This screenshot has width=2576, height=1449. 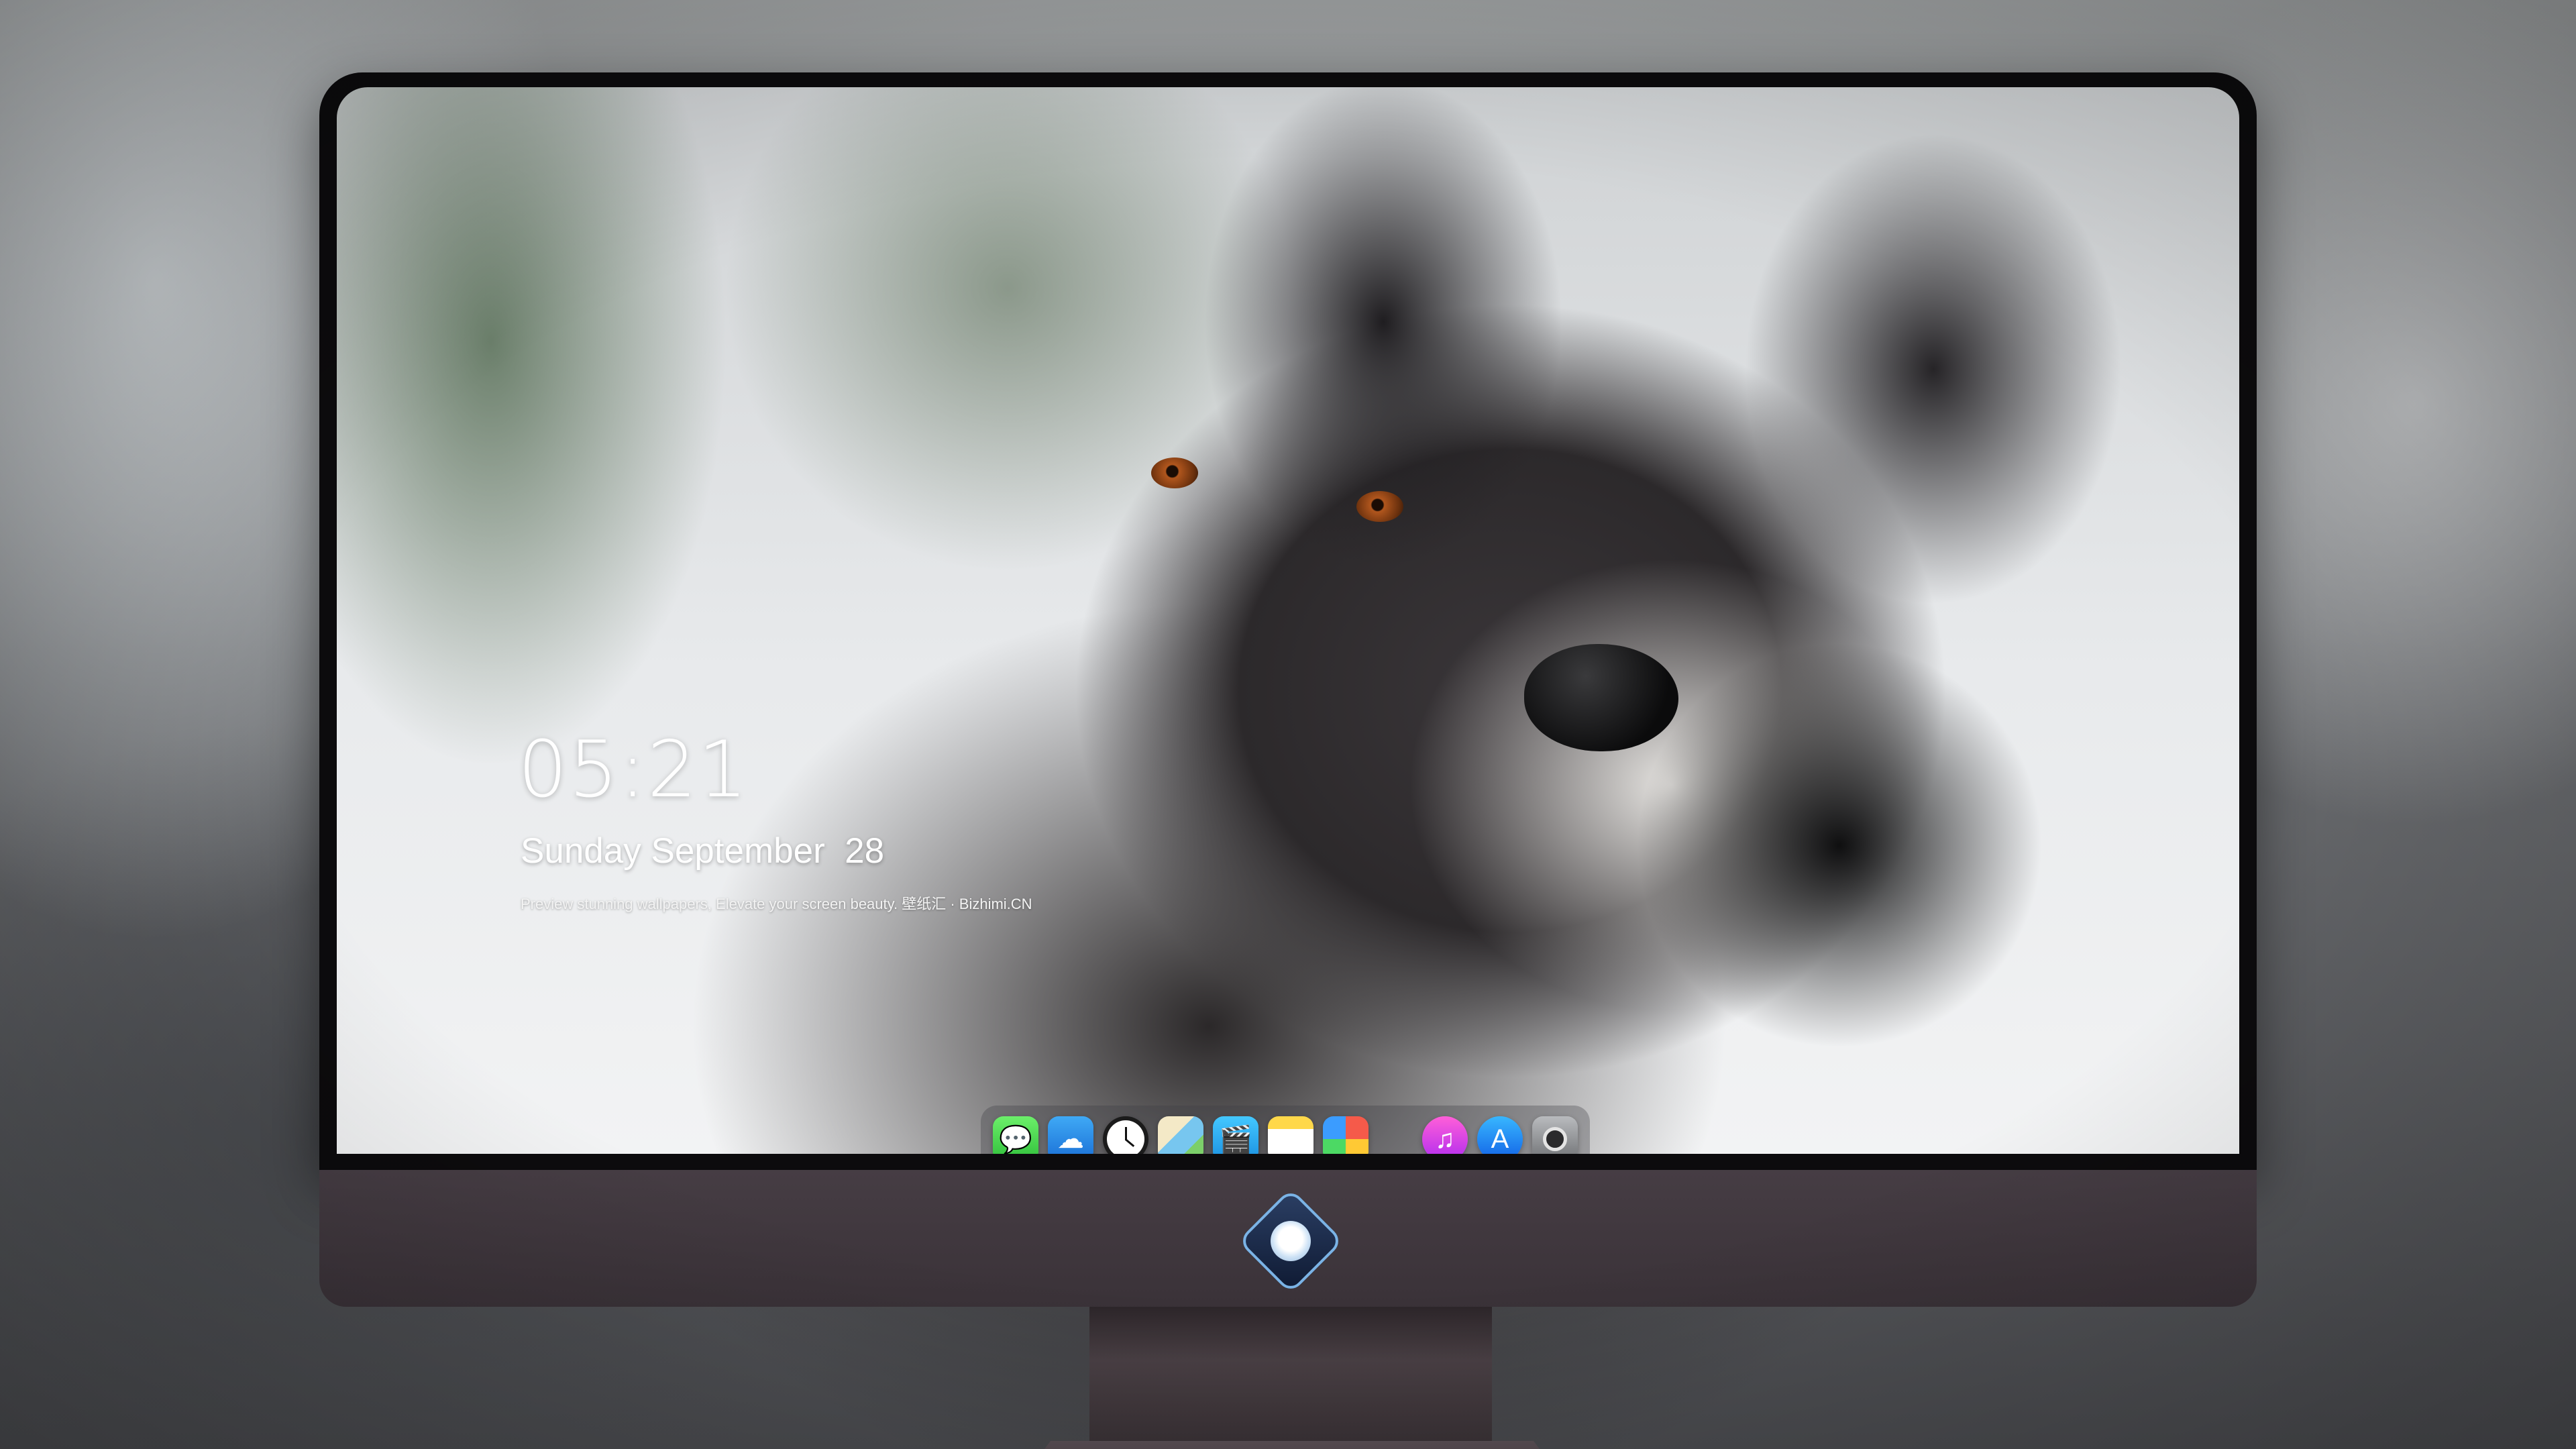 I want to click on camera-lens, so click(x=1555, y=1139).